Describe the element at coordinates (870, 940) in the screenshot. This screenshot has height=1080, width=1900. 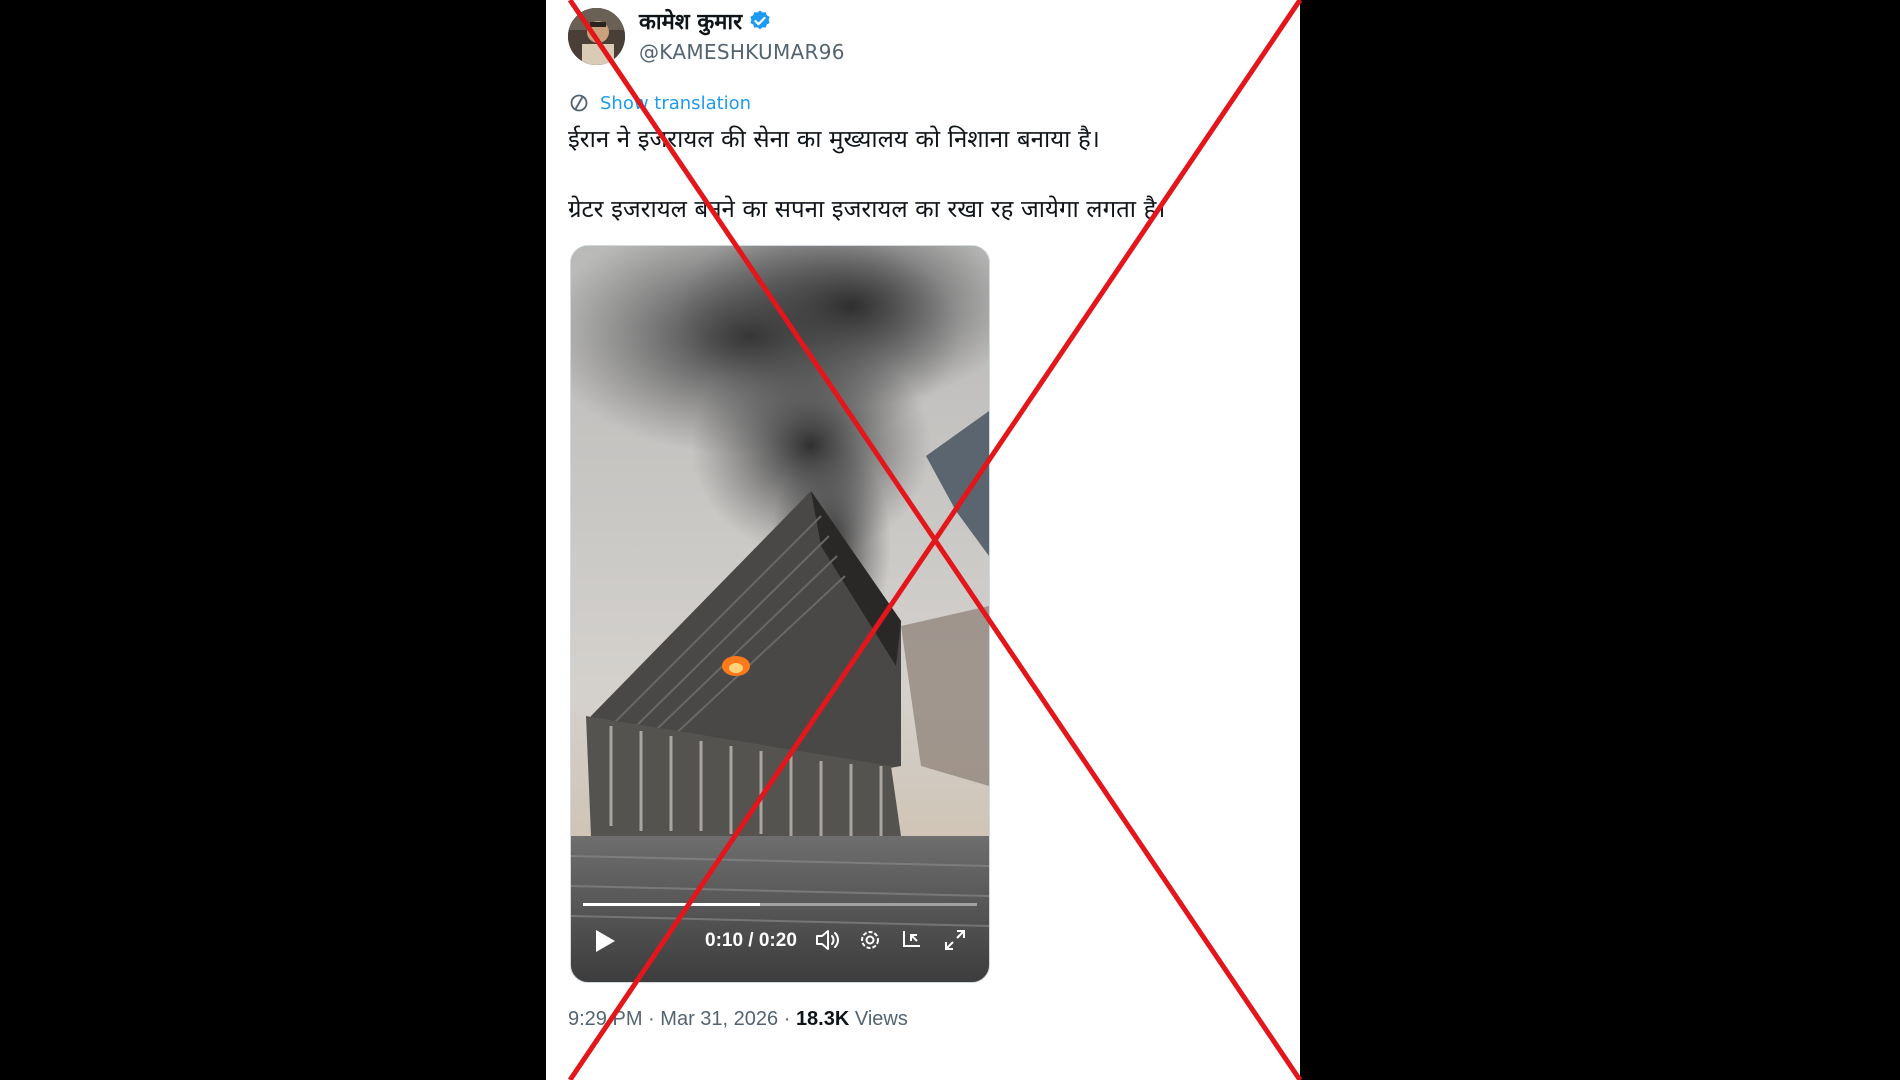
I see `settings-icon` at that location.